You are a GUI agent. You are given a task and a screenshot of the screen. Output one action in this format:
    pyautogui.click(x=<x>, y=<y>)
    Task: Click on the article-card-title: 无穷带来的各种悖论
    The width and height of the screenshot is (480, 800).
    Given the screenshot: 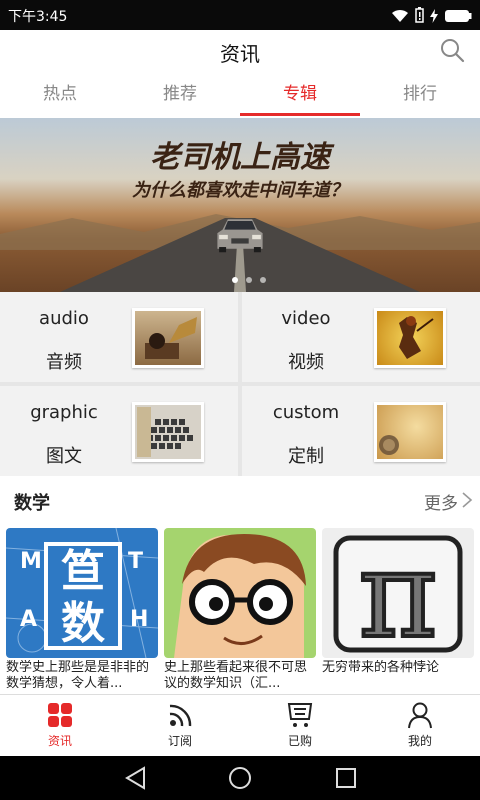 What is the action you would take?
    pyautogui.click(x=381, y=667)
    